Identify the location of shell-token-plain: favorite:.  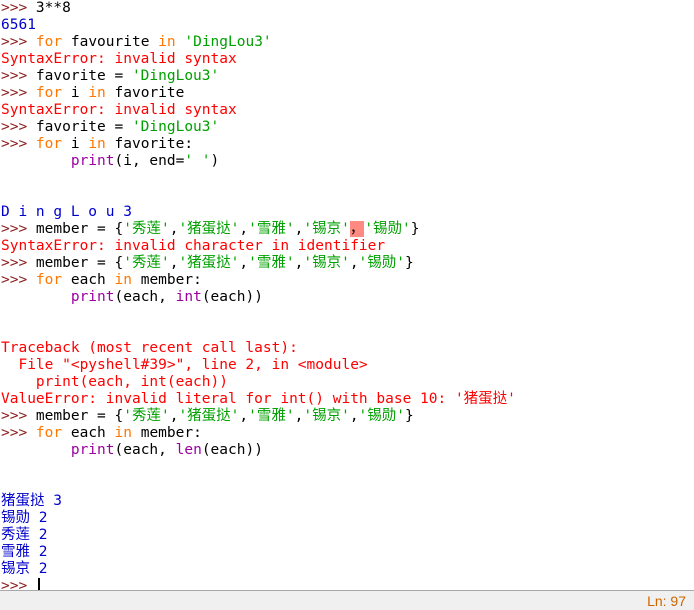
(149, 144).